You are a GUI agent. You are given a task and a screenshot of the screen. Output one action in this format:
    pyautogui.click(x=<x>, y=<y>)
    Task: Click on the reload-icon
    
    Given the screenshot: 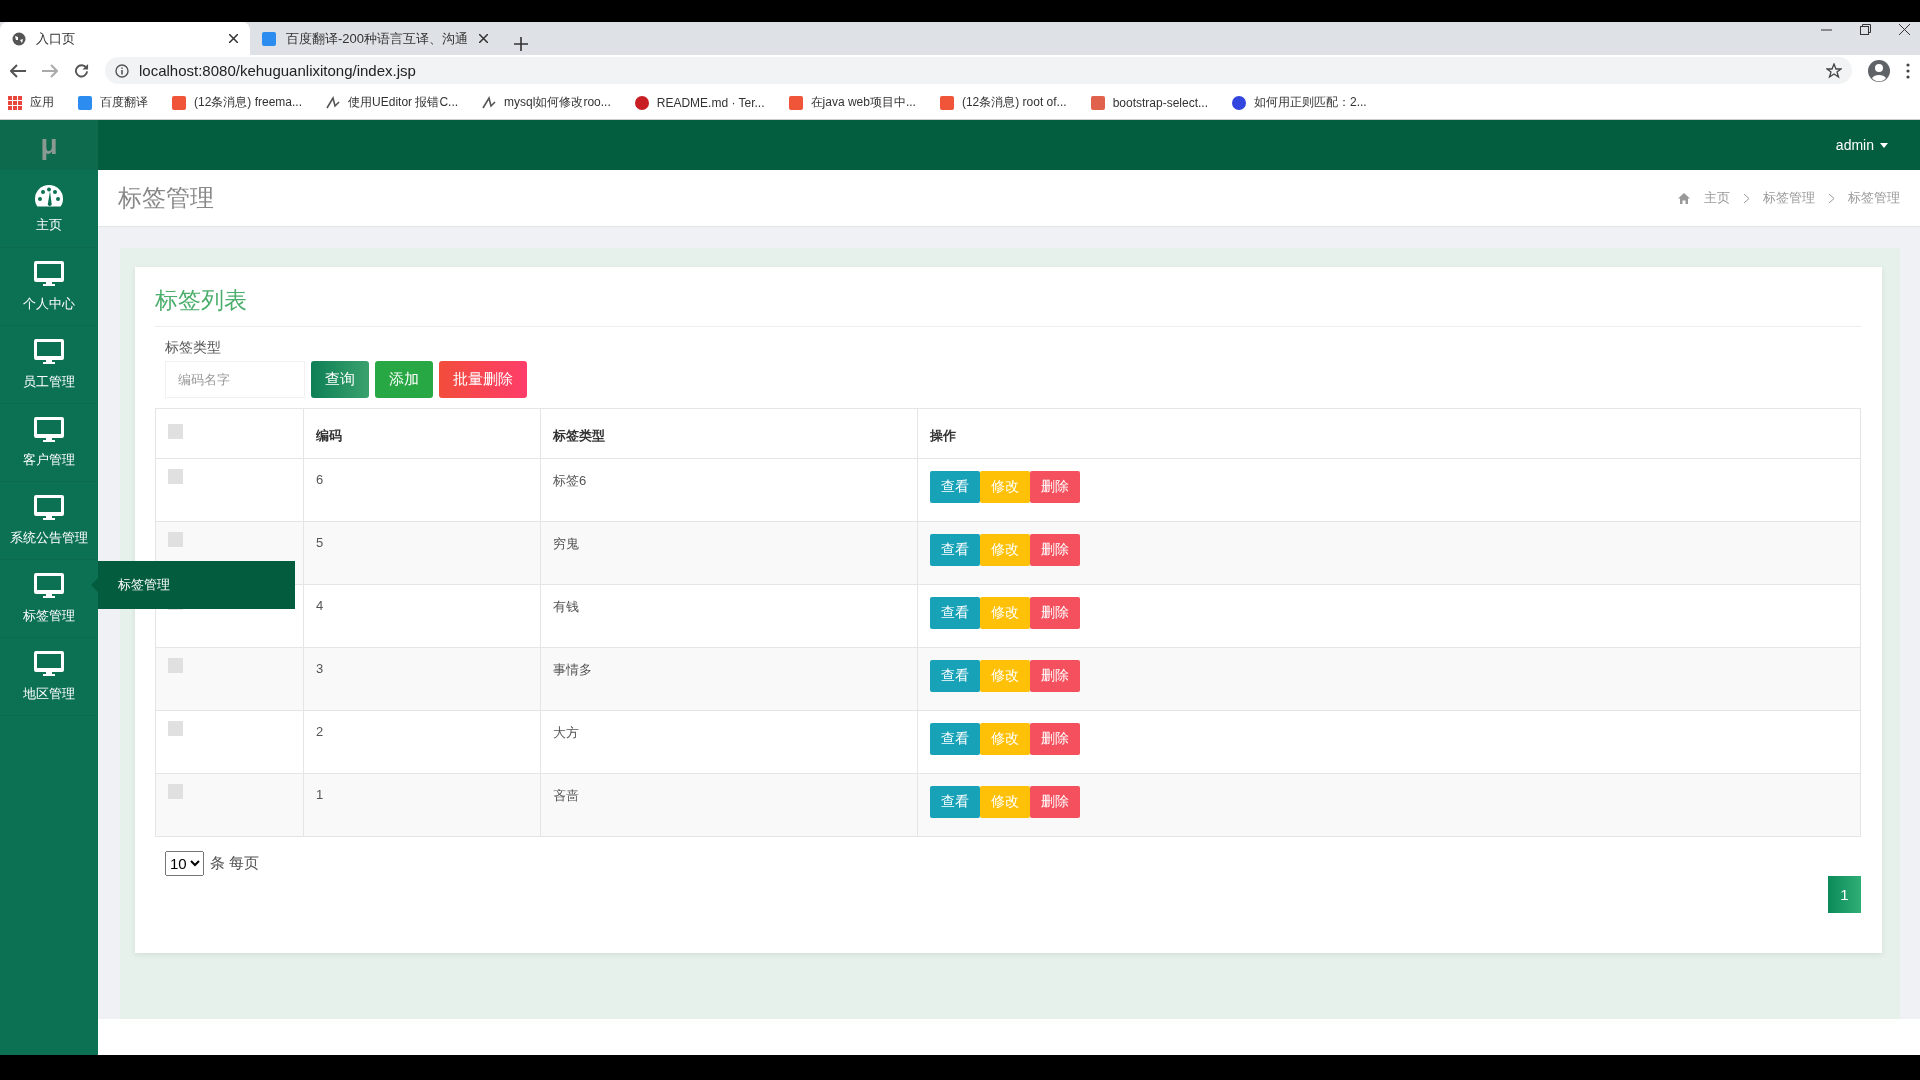 What is the action you would take?
    pyautogui.click(x=81, y=70)
    